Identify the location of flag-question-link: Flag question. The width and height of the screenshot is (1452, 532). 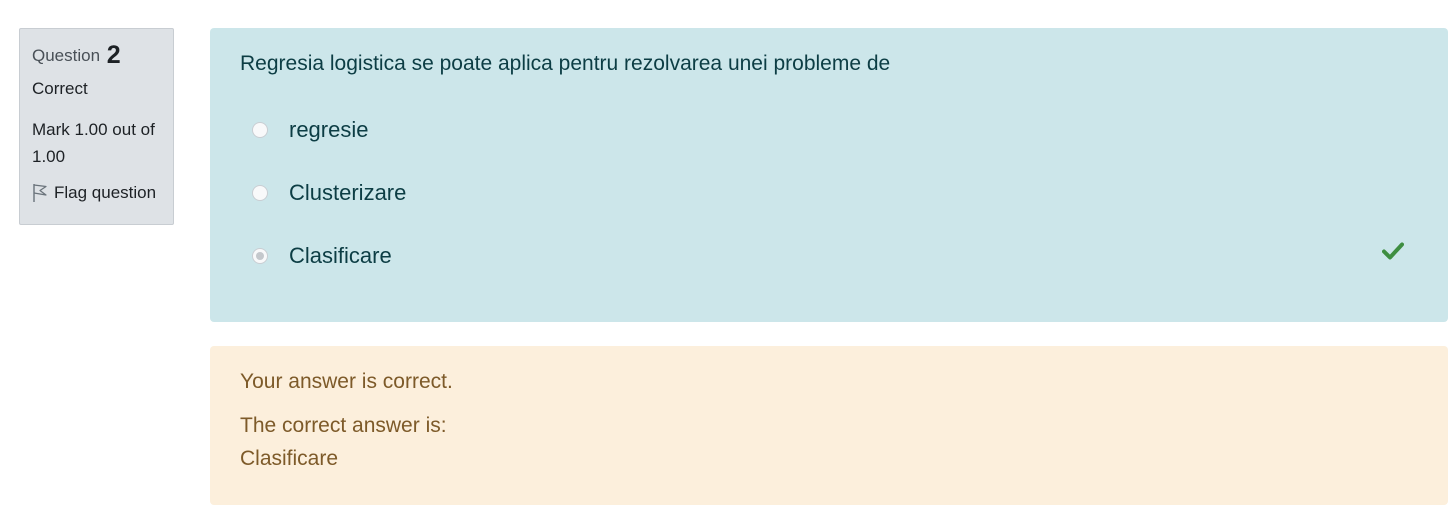
(96, 193).